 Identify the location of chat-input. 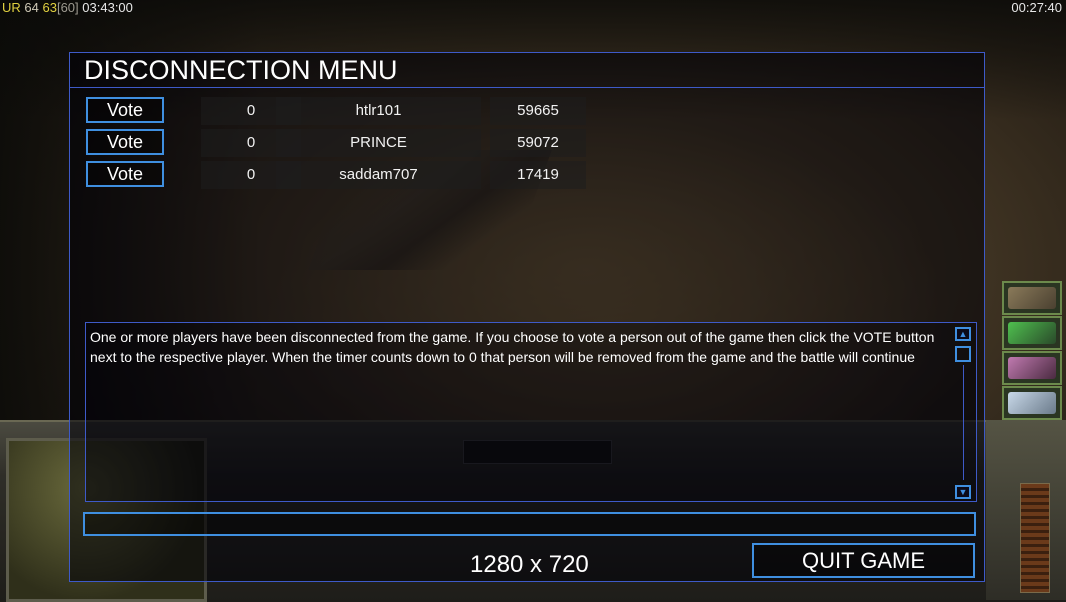
(529, 524).